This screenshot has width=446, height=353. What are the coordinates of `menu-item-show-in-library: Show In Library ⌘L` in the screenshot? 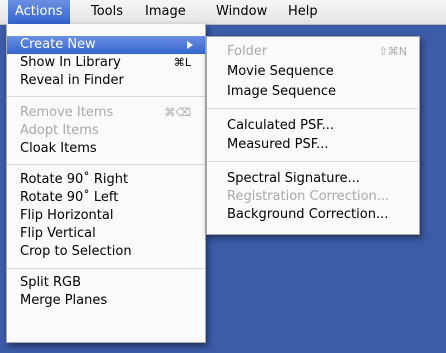 It's located at (106, 63).